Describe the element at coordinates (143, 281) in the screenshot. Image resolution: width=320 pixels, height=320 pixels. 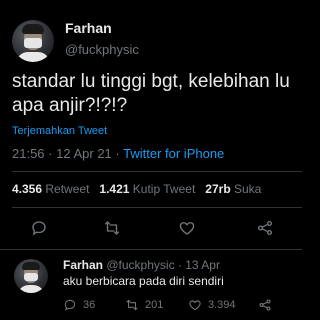
I see `reply-text: aku berbicara pada diri sendiri` at that location.